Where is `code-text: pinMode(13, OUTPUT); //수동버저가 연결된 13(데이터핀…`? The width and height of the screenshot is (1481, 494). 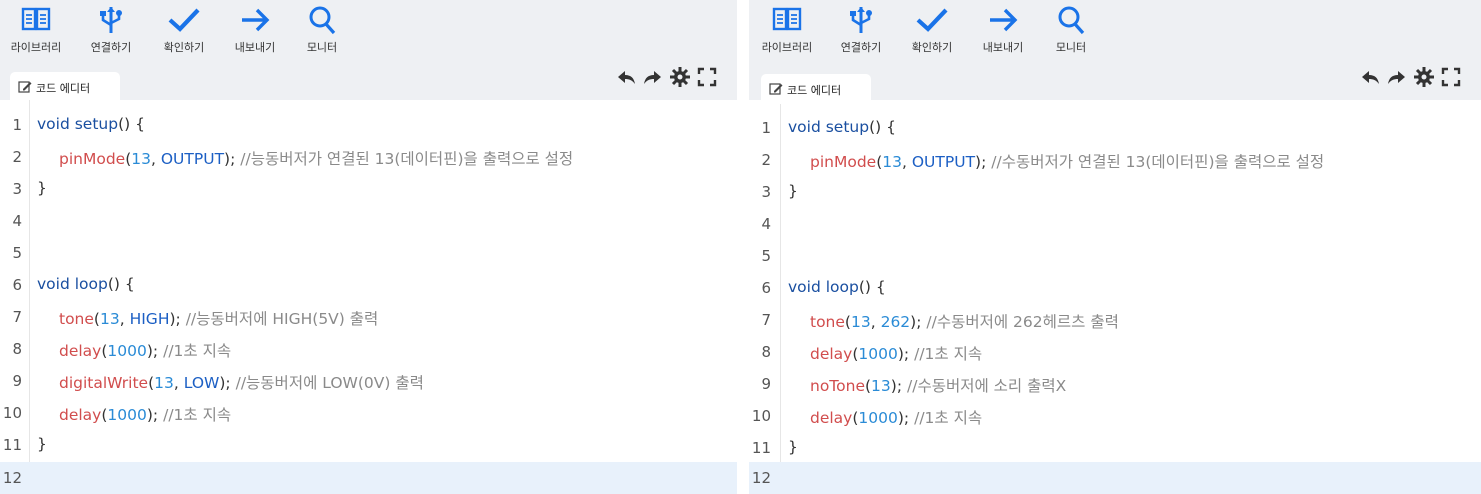 code-text: pinMode(13, OUTPUT); //수동버저가 연결된 13(데이터핀… is located at coordinates (1067, 162).